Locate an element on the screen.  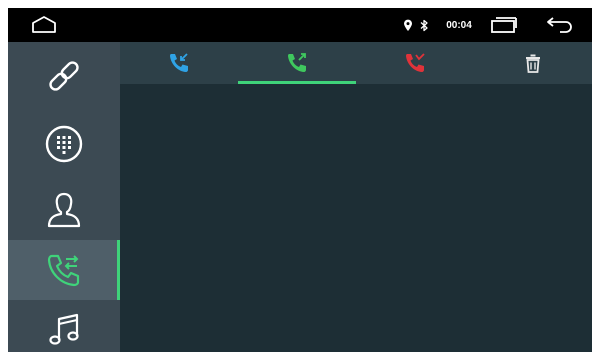
status-clock: 00:04 is located at coordinates (459, 25).